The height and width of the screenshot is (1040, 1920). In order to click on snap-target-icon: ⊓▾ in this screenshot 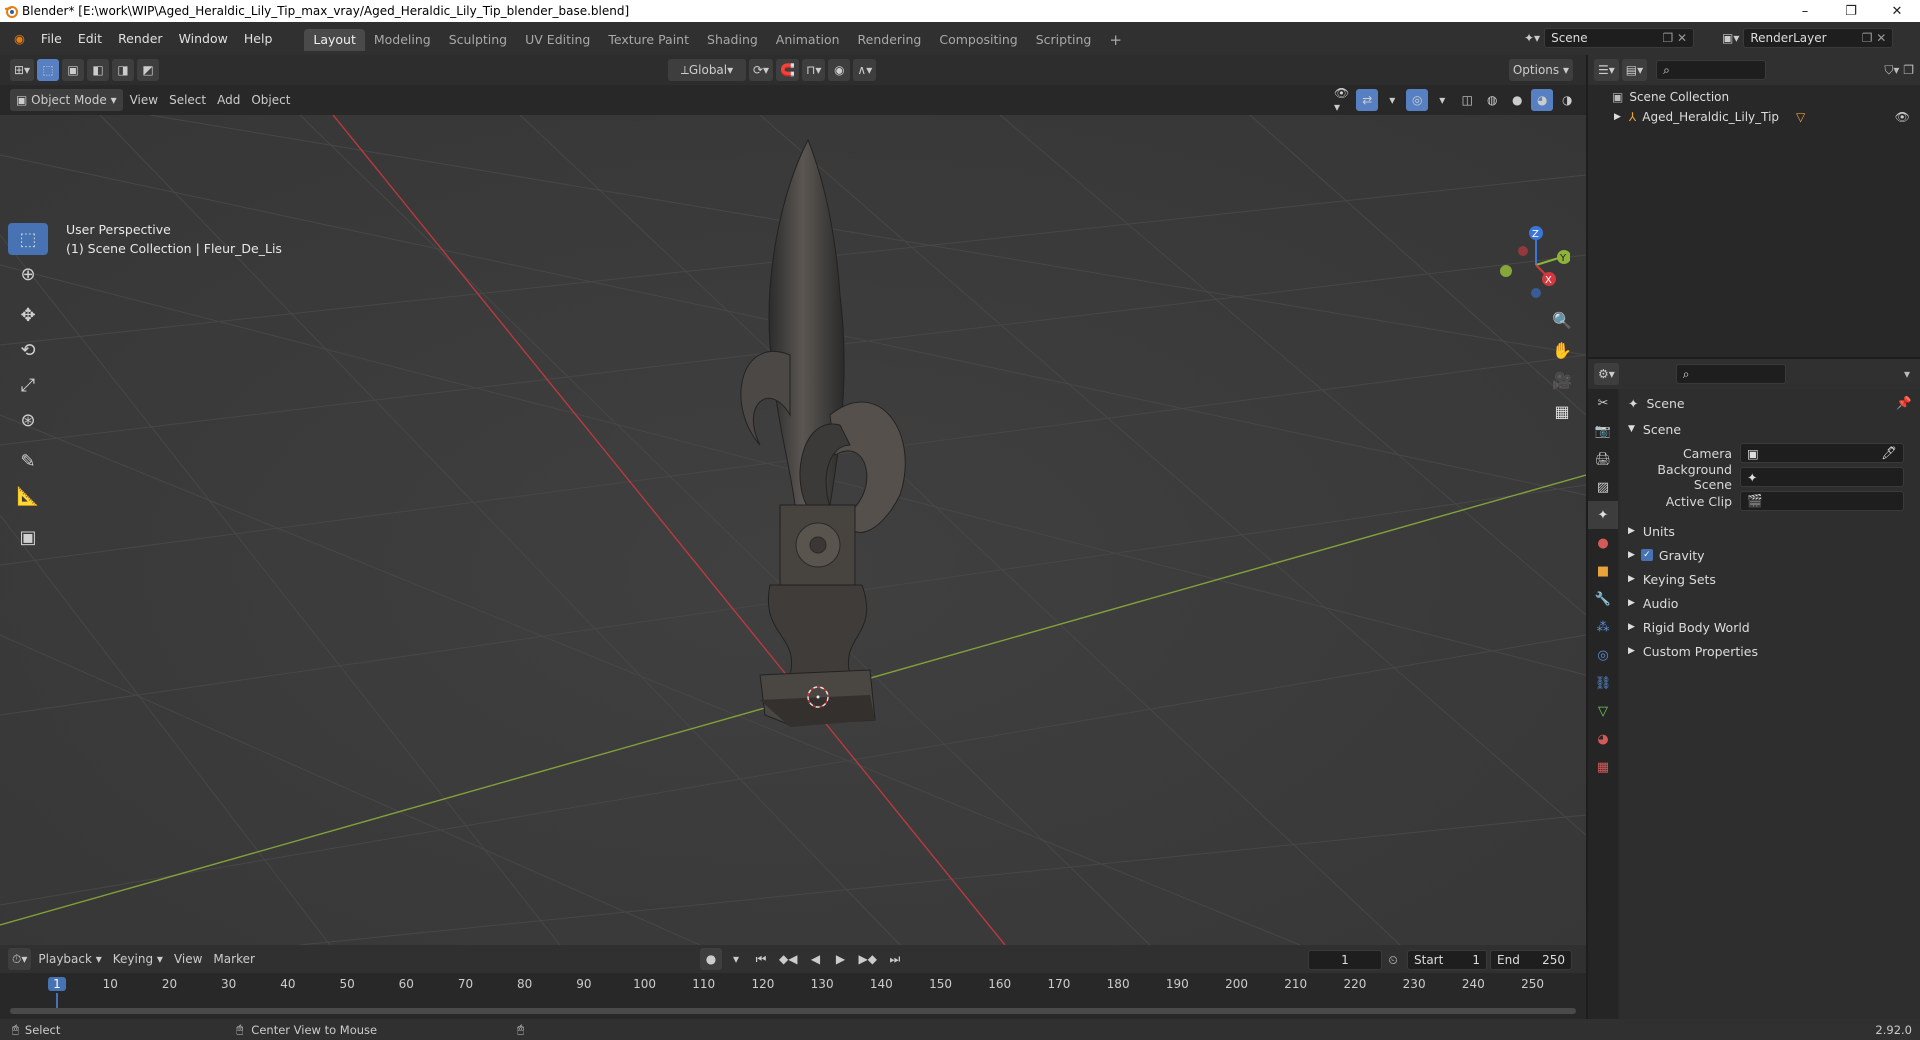, I will do `click(814, 70)`.